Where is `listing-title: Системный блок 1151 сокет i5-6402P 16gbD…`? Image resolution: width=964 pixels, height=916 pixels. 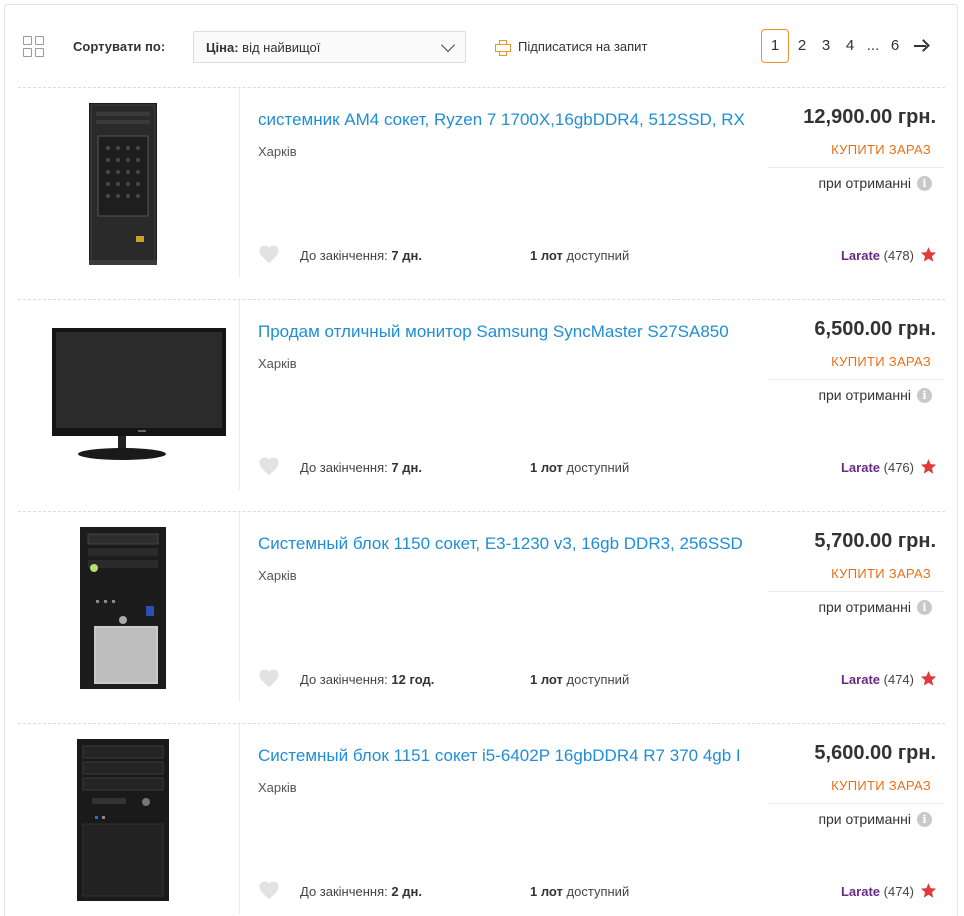
listing-title: Системный блок 1151 сокет i5-6402P 16gbD… is located at coordinates (504, 756).